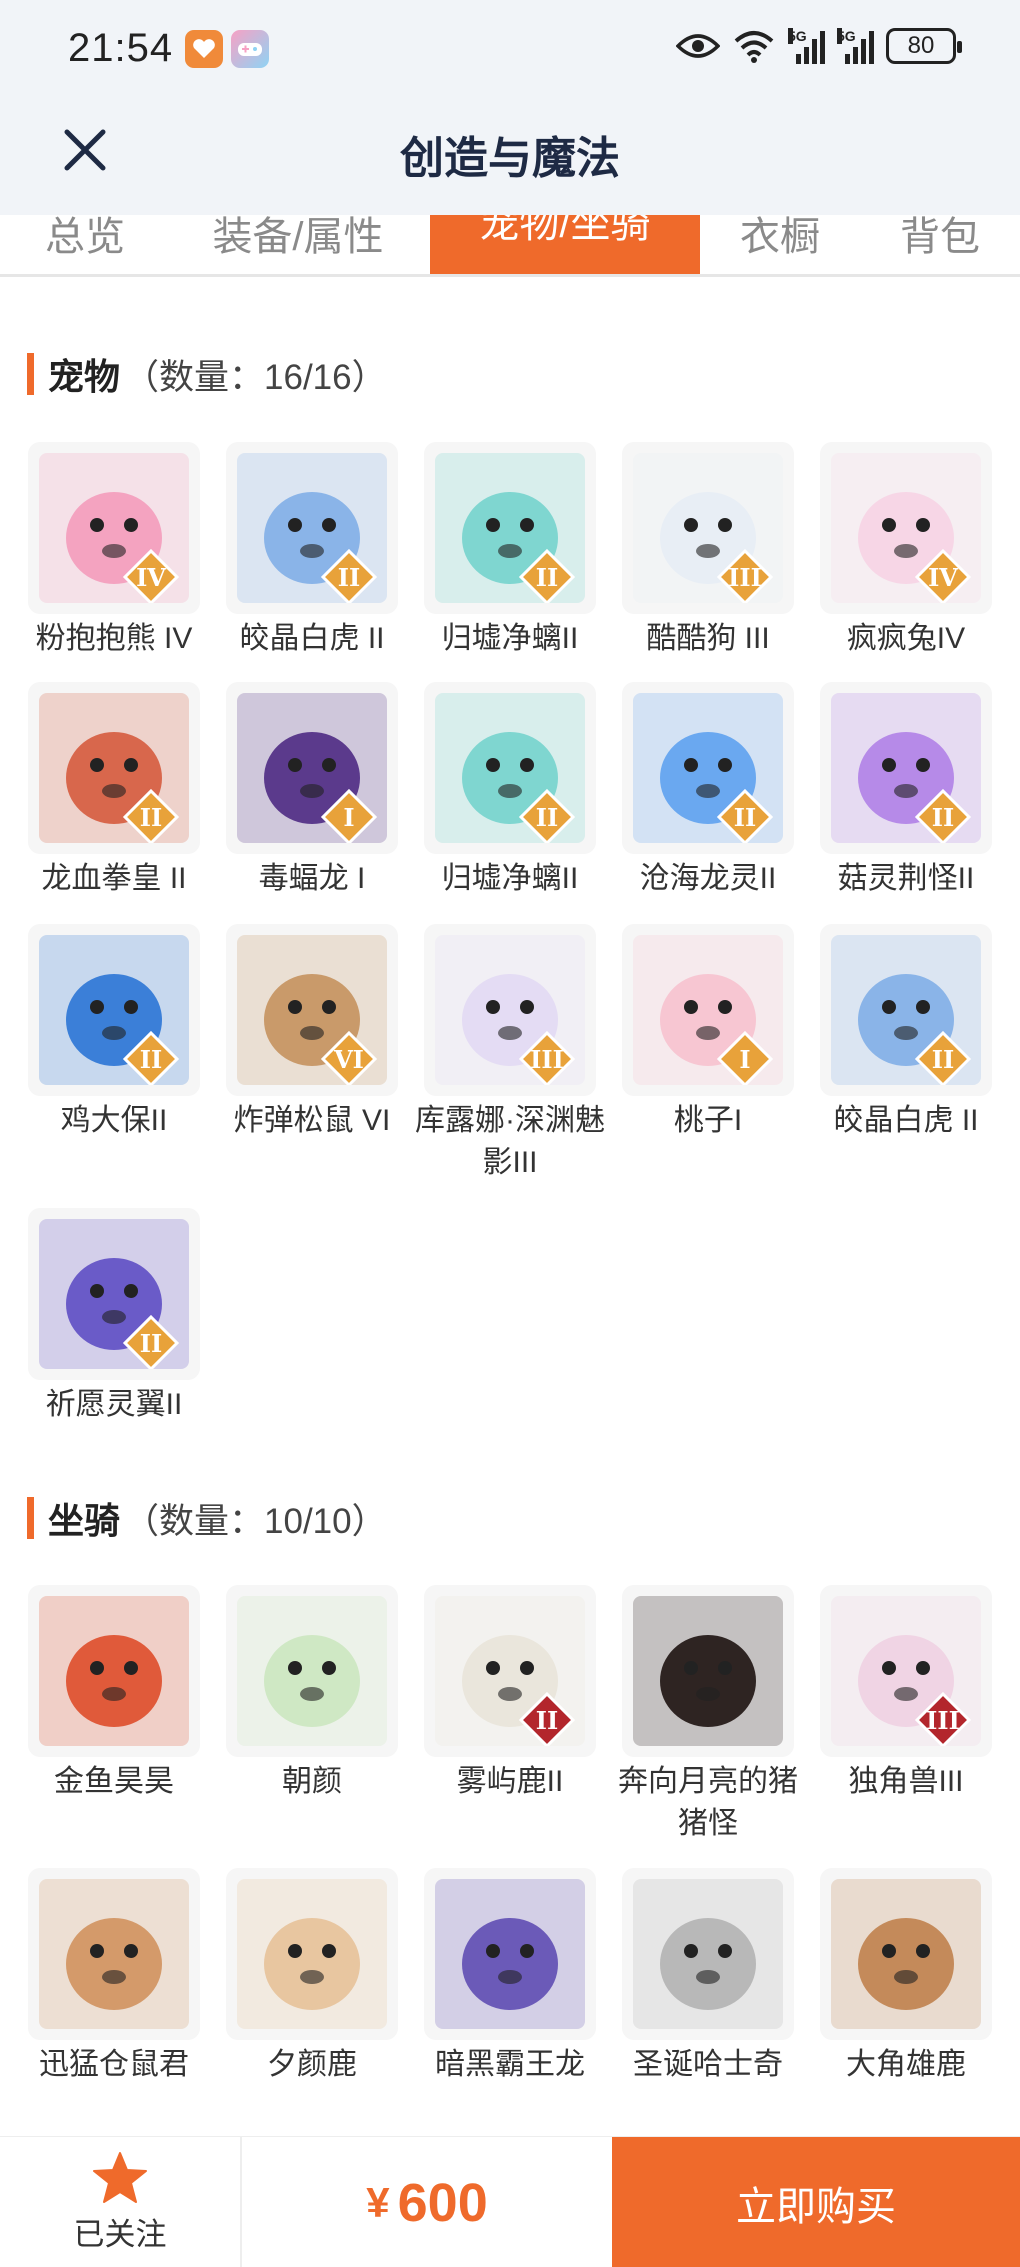 The width and height of the screenshot is (1020, 2267). I want to click on pet-item: IV 粉抱抱熊 IV, so click(114, 551).